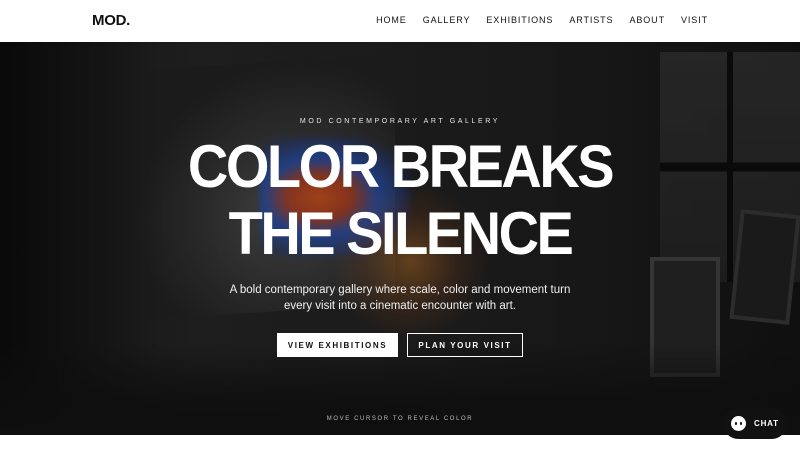  I want to click on nav-visit: VISIT, so click(694, 20).